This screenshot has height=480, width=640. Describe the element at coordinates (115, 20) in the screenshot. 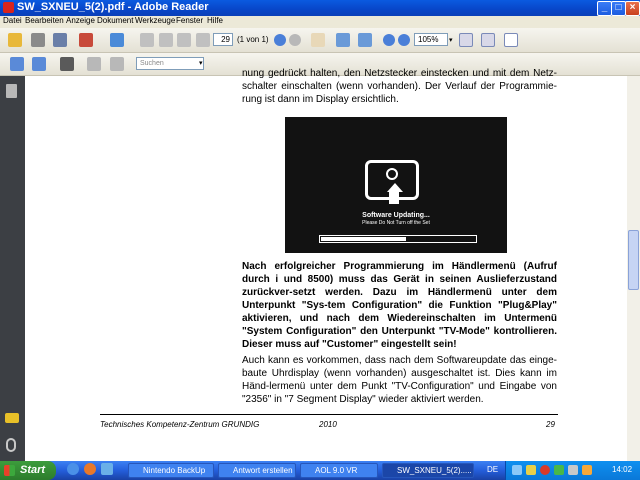

I see `menu-dokument: Dokument` at that location.